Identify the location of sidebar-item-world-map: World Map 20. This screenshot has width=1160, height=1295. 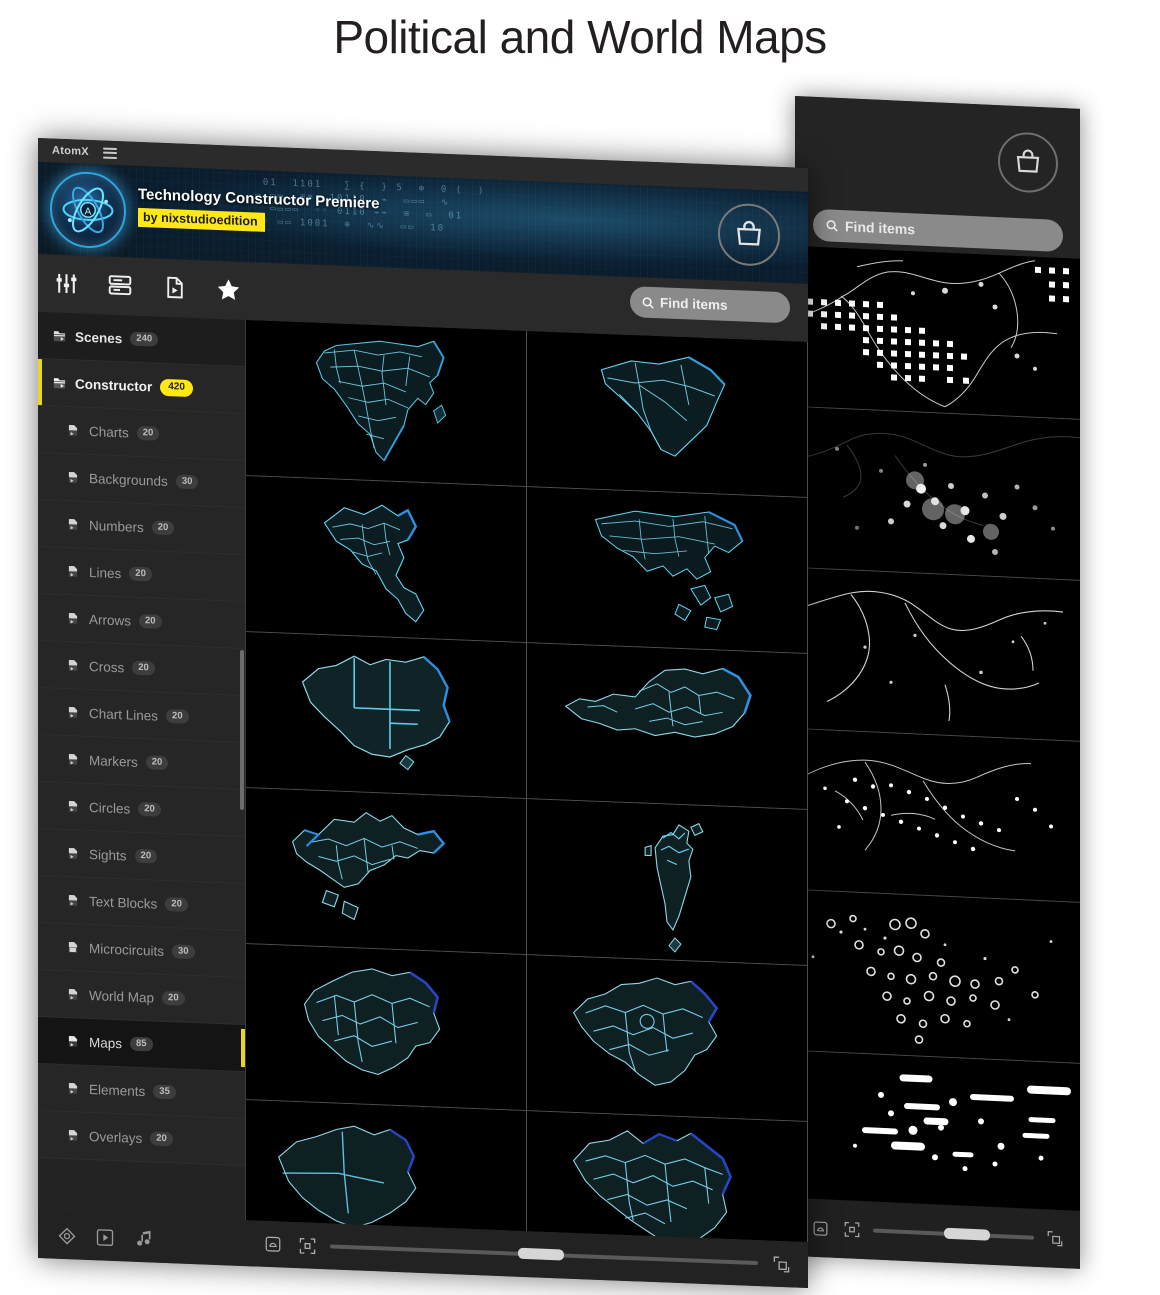
(141, 998).